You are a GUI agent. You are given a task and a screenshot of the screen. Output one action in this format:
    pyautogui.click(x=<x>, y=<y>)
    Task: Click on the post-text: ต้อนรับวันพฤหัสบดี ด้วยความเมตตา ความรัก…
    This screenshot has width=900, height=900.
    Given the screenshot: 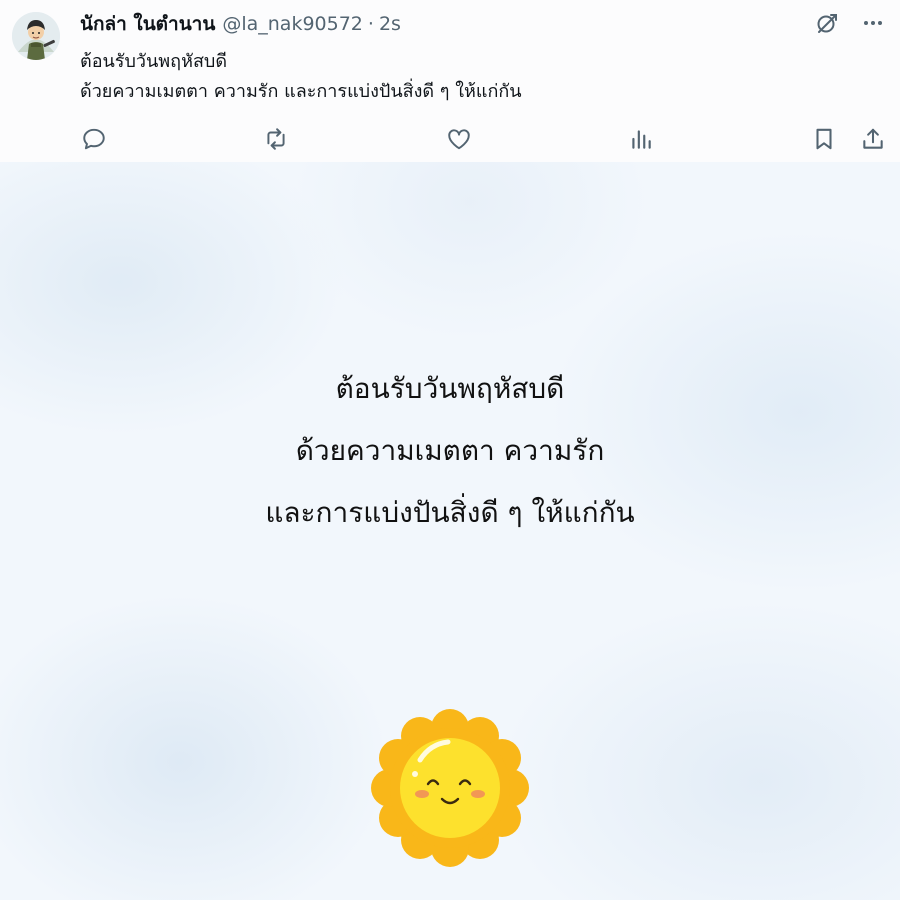 What is the action you would take?
    pyautogui.click(x=301, y=77)
    